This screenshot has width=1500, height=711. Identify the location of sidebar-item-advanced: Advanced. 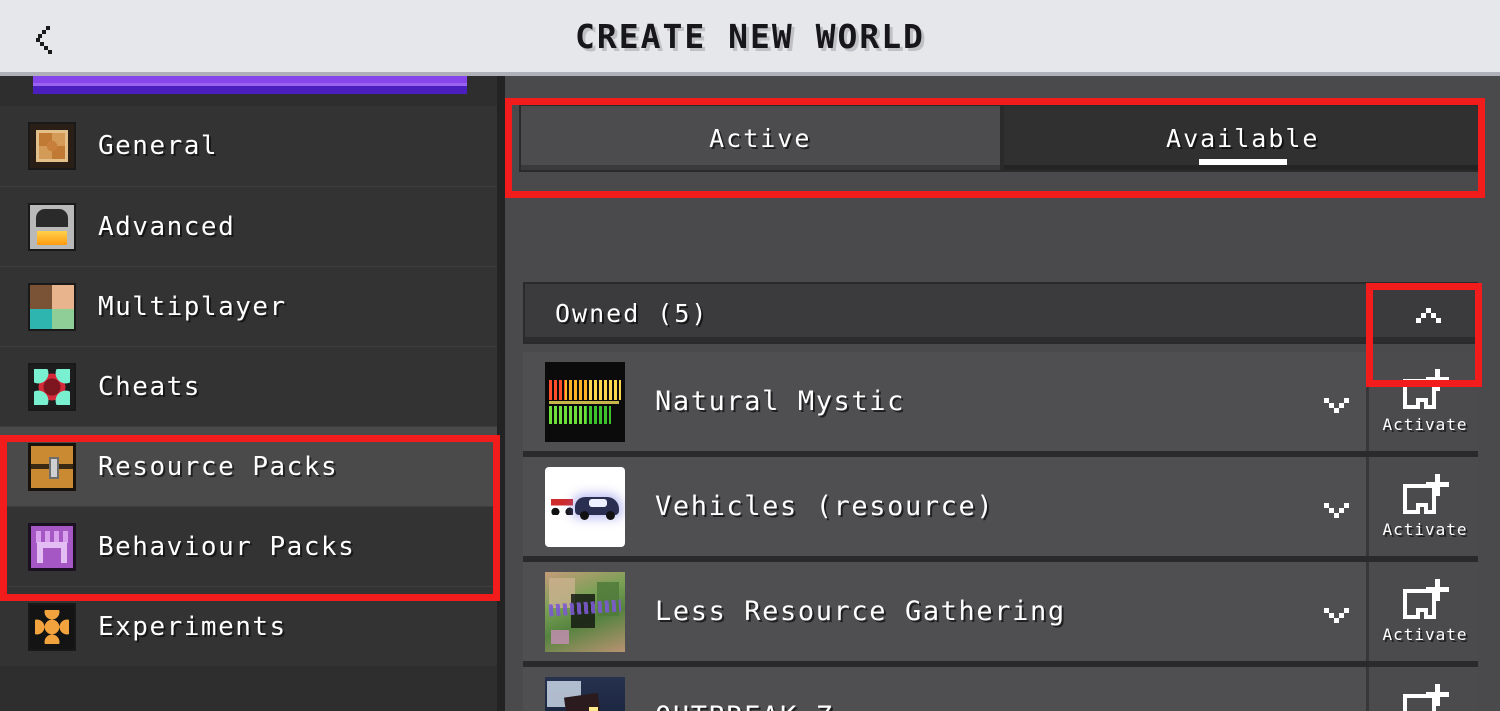
(248, 226).